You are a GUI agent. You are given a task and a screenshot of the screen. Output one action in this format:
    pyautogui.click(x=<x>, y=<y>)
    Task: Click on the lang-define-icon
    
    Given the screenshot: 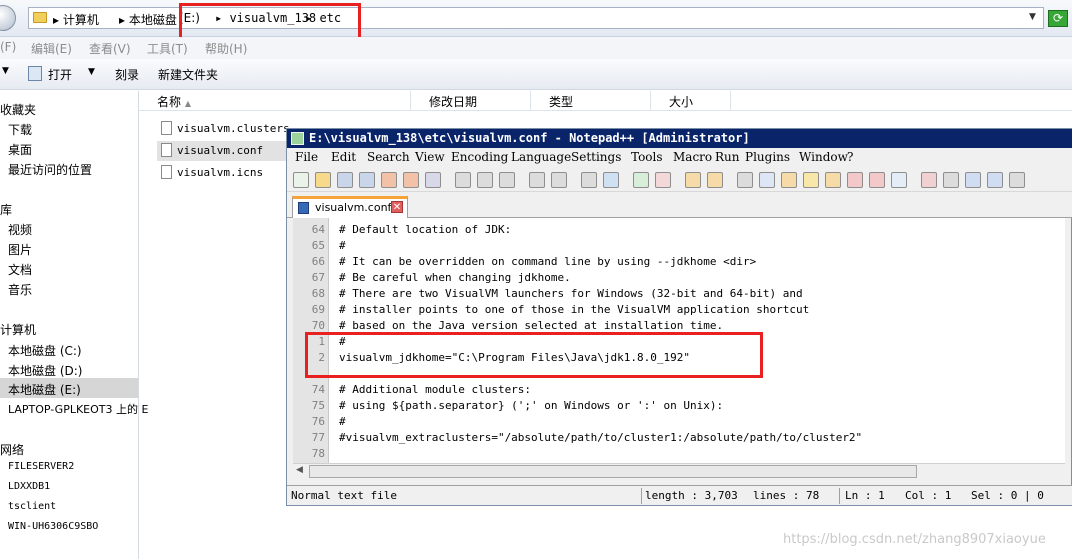 What is the action you would take?
    pyautogui.click(x=811, y=180)
    